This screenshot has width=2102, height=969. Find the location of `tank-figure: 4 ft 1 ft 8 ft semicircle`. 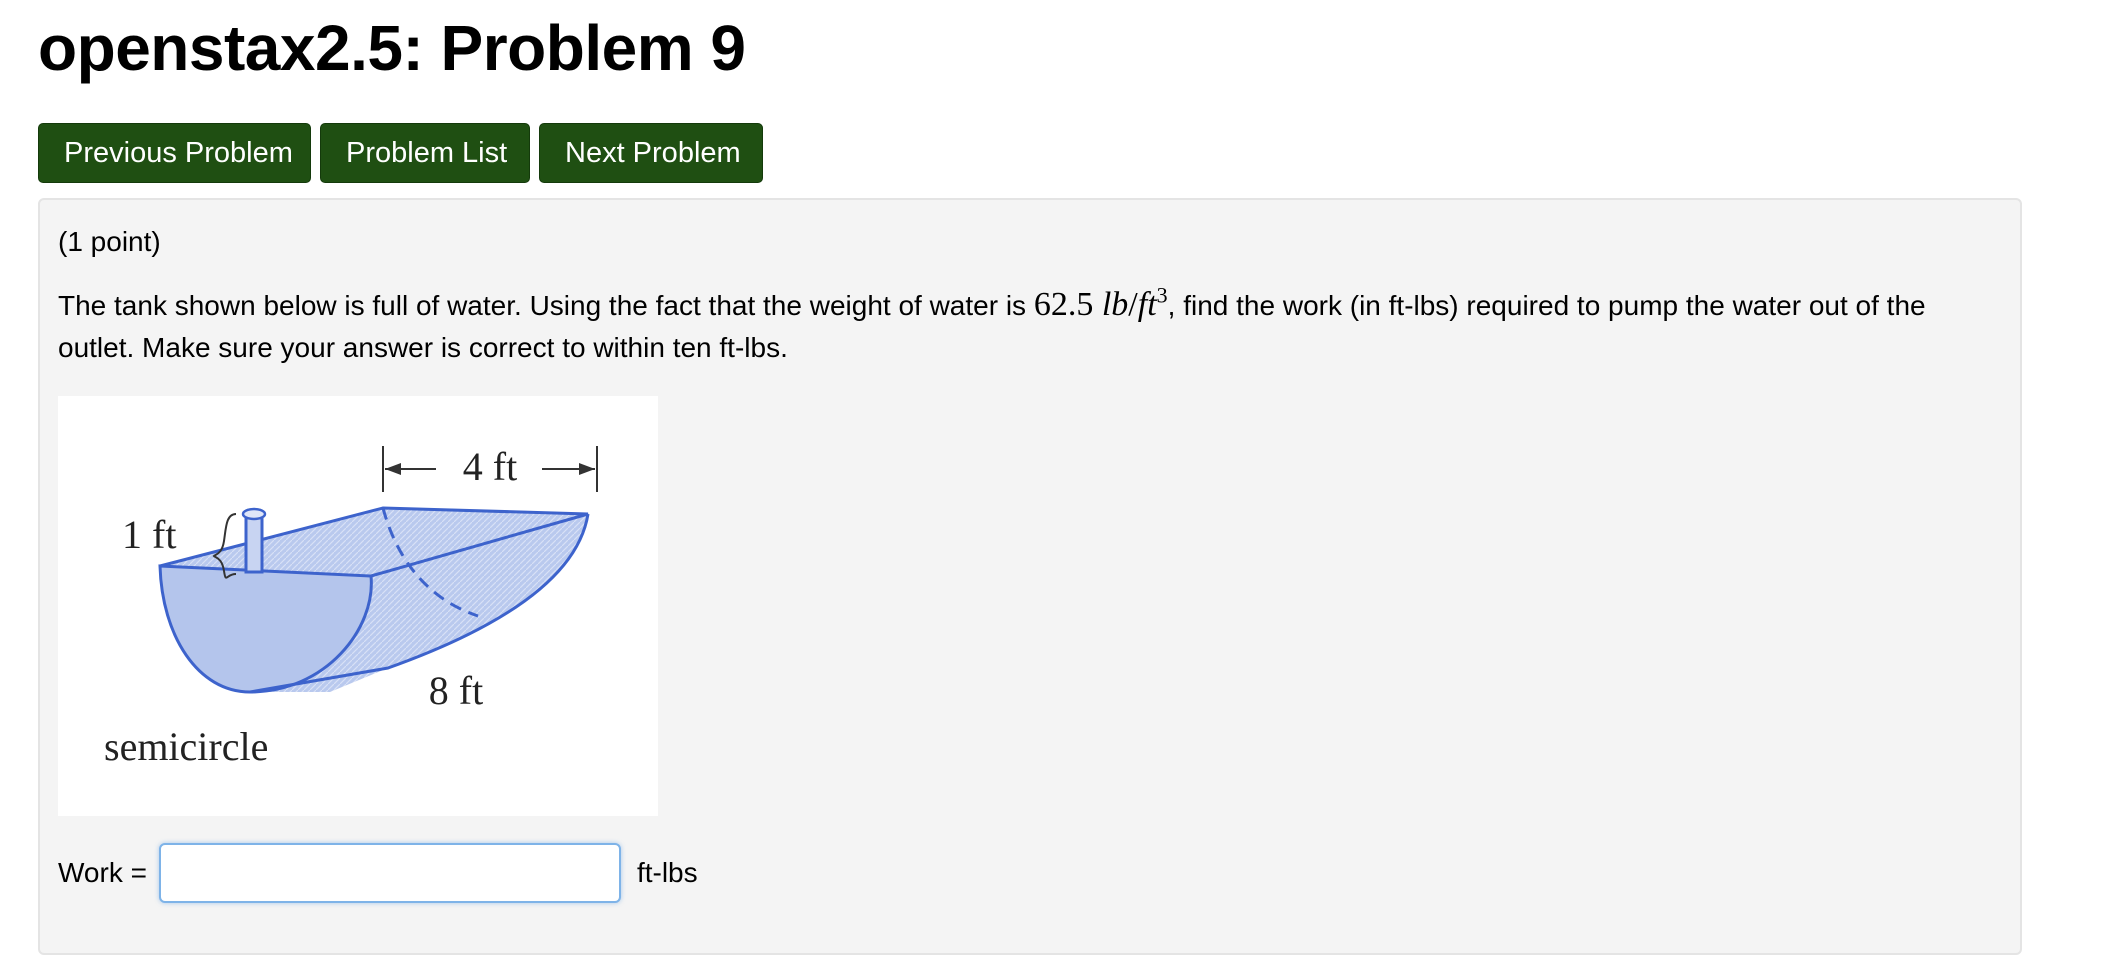

tank-figure: 4 ft 1 ft 8 ft semicircle is located at coordinates (358, 606).